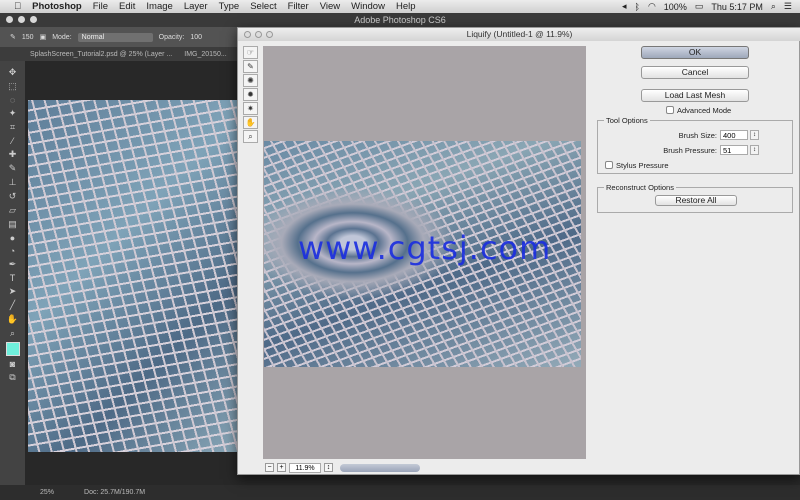 The height and width of the screenshot is (500, 800). I want to click on doc-size: Doc: 25.7M/190.7M, so click(114, 492).